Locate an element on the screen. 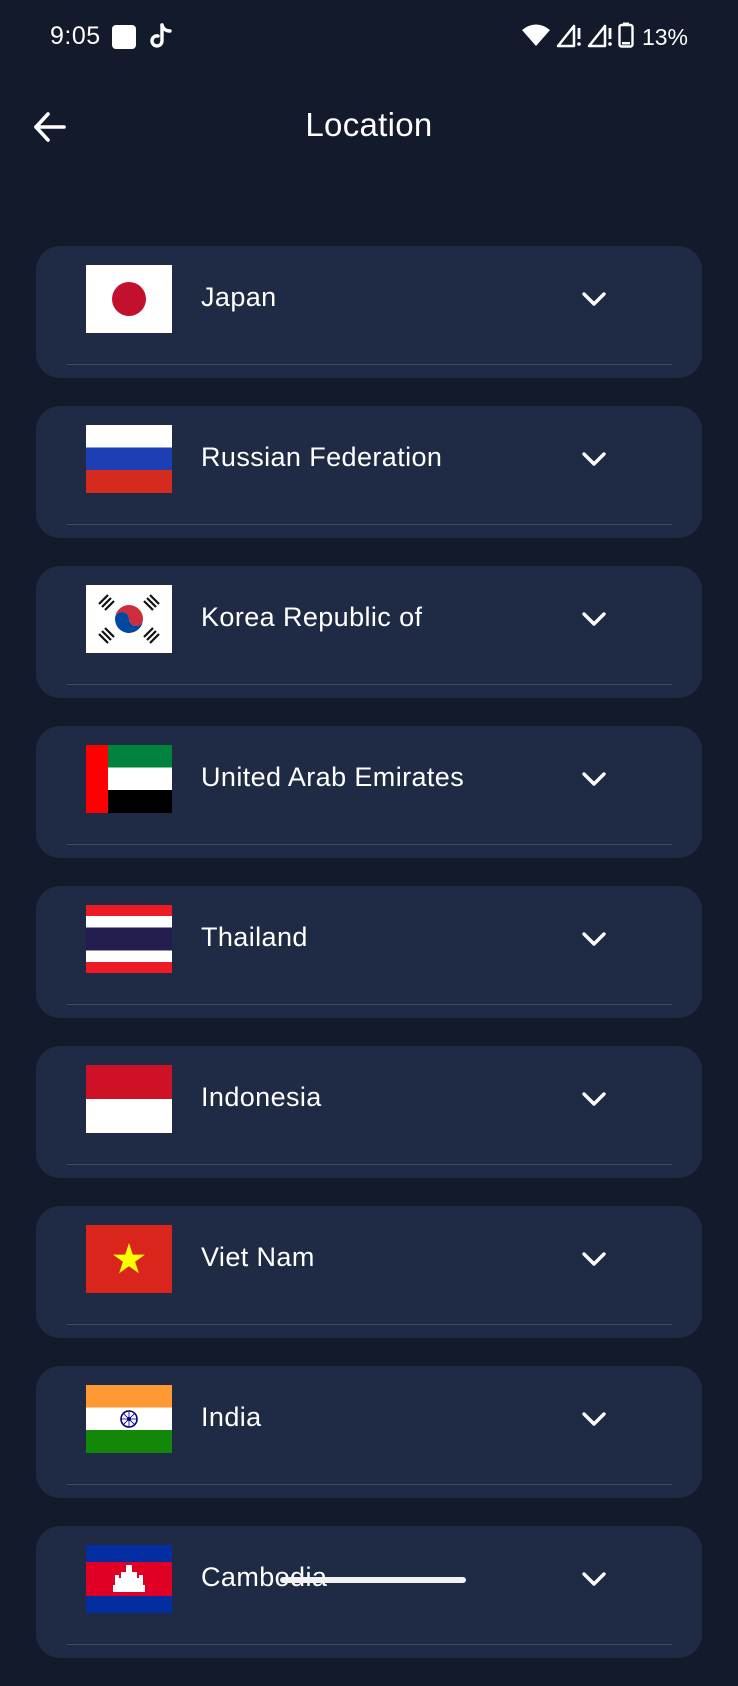  country-item-japan: Japan is located at coordinates (369, 312).